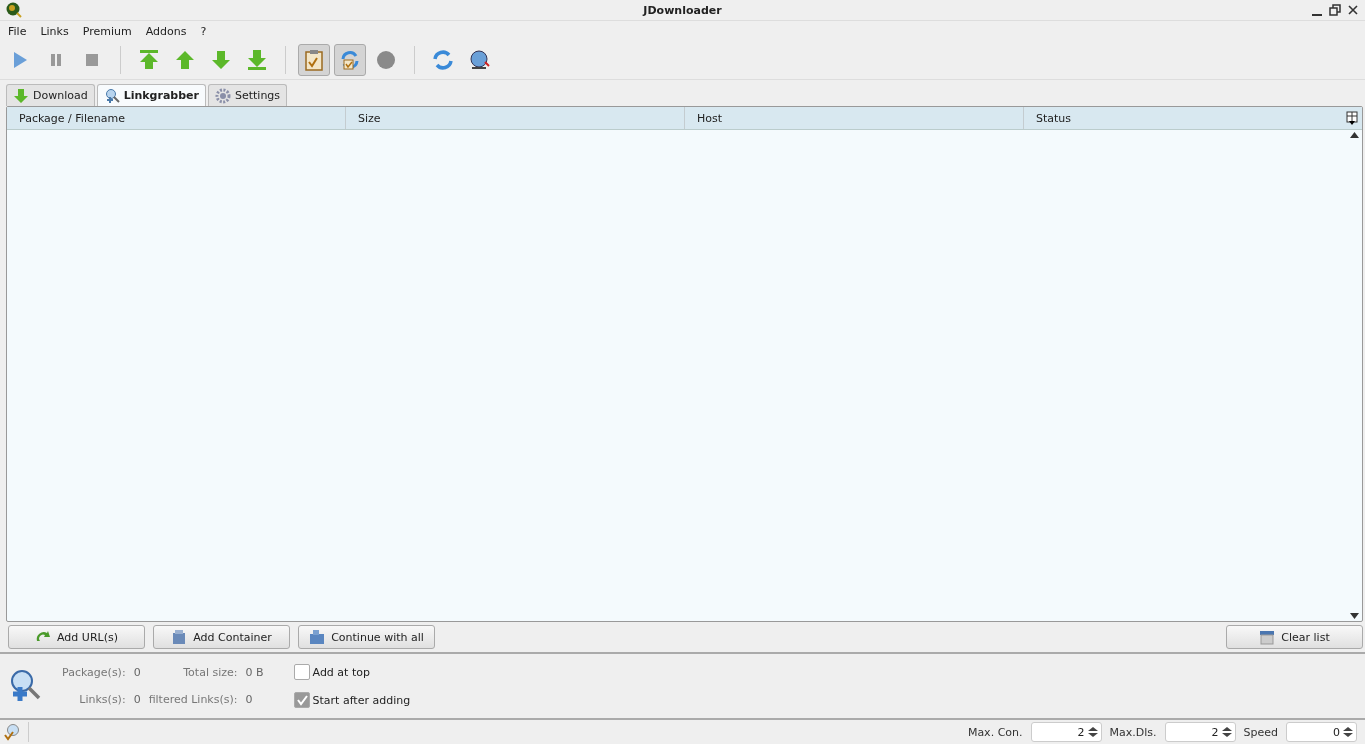  I want to click on stat-label: Package(s):, so click(94, 672).